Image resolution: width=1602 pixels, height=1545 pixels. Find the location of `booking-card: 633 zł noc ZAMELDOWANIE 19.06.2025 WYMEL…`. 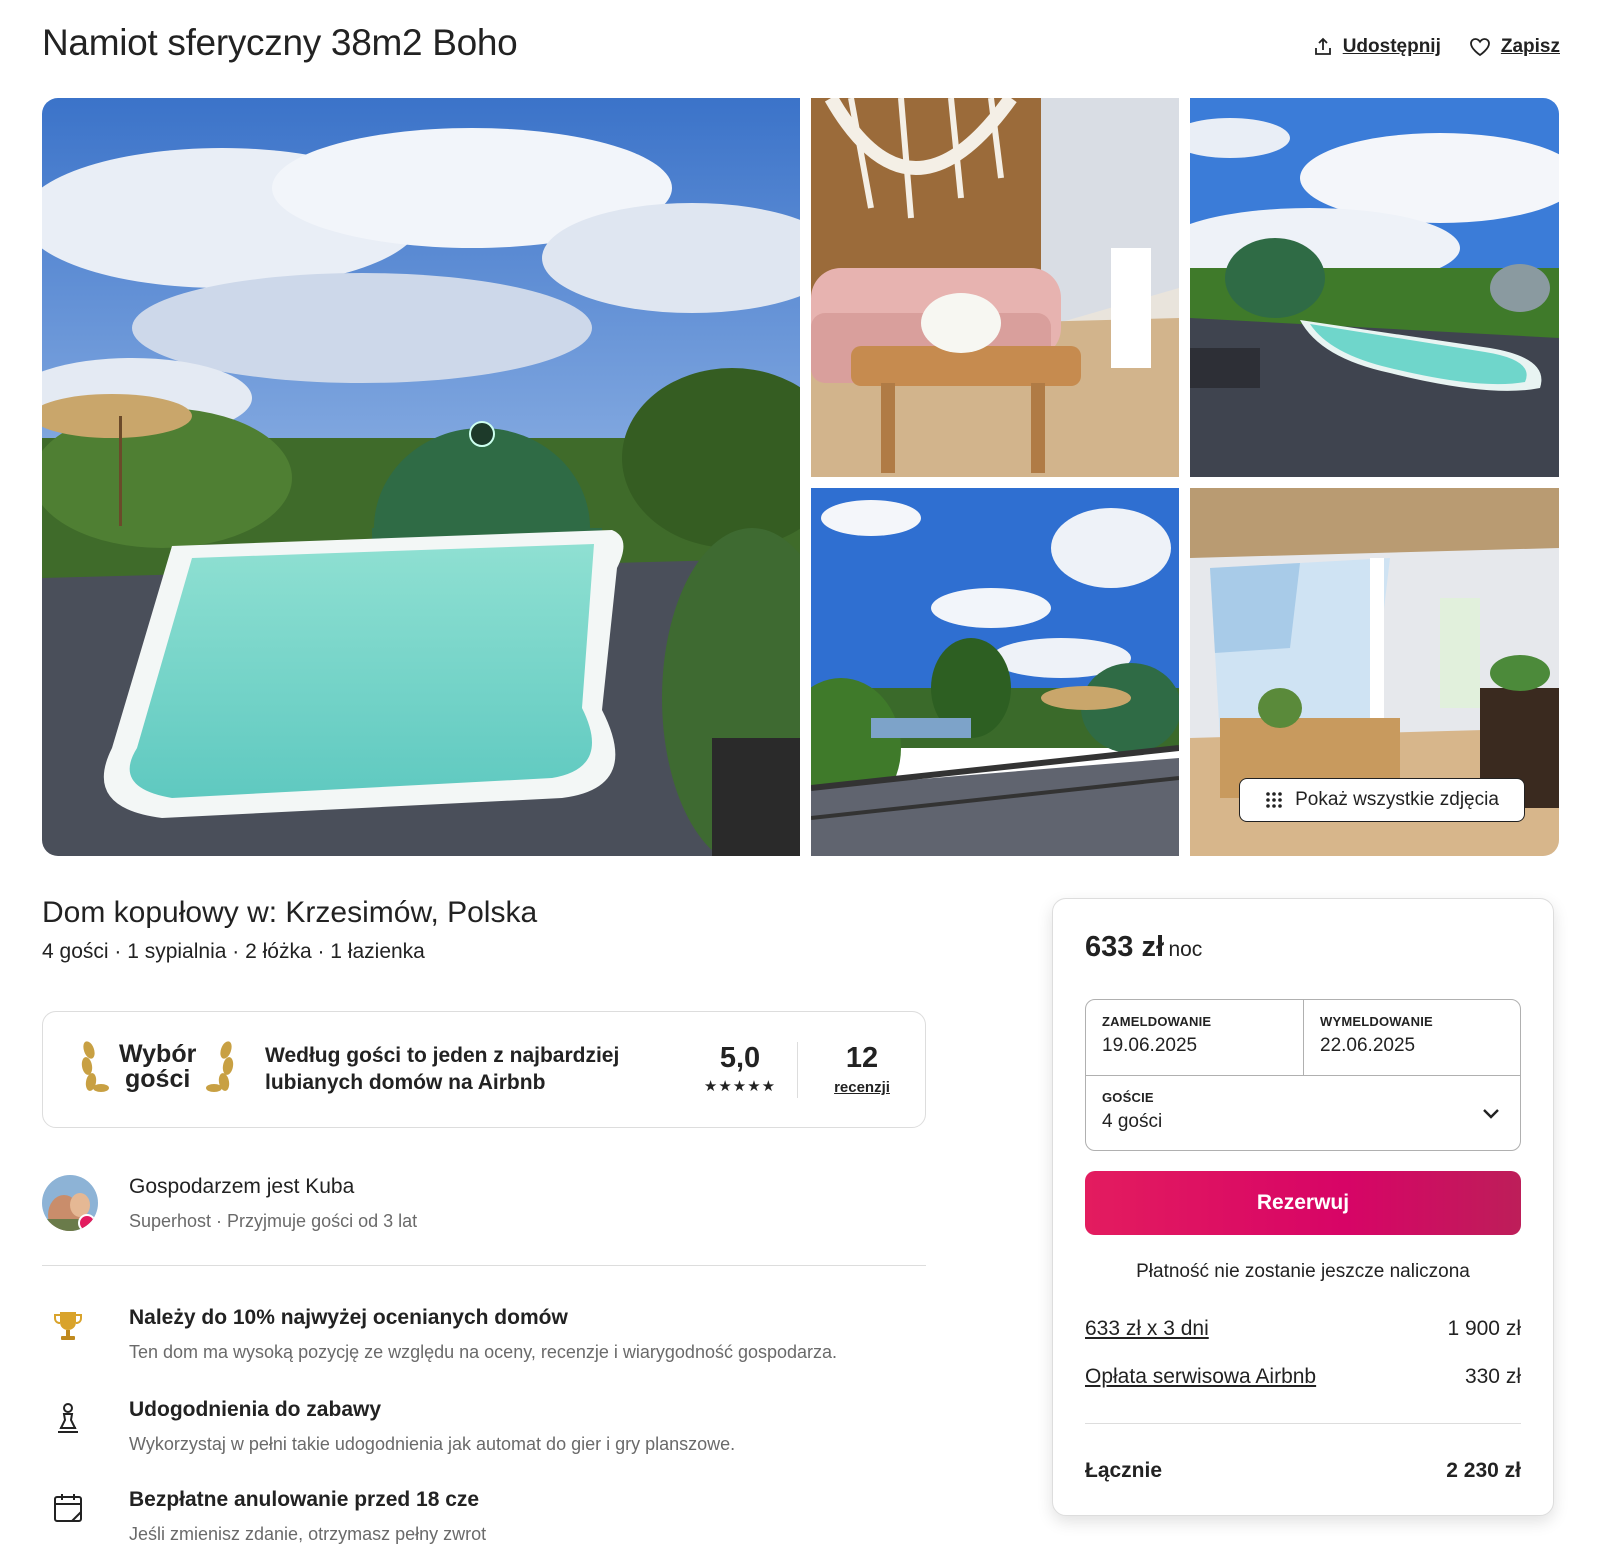

booking-card: 633 zł noc ZAMELDOWANIE 19.06.2025 WYMEL… is located at coordinates (1303, 1207).